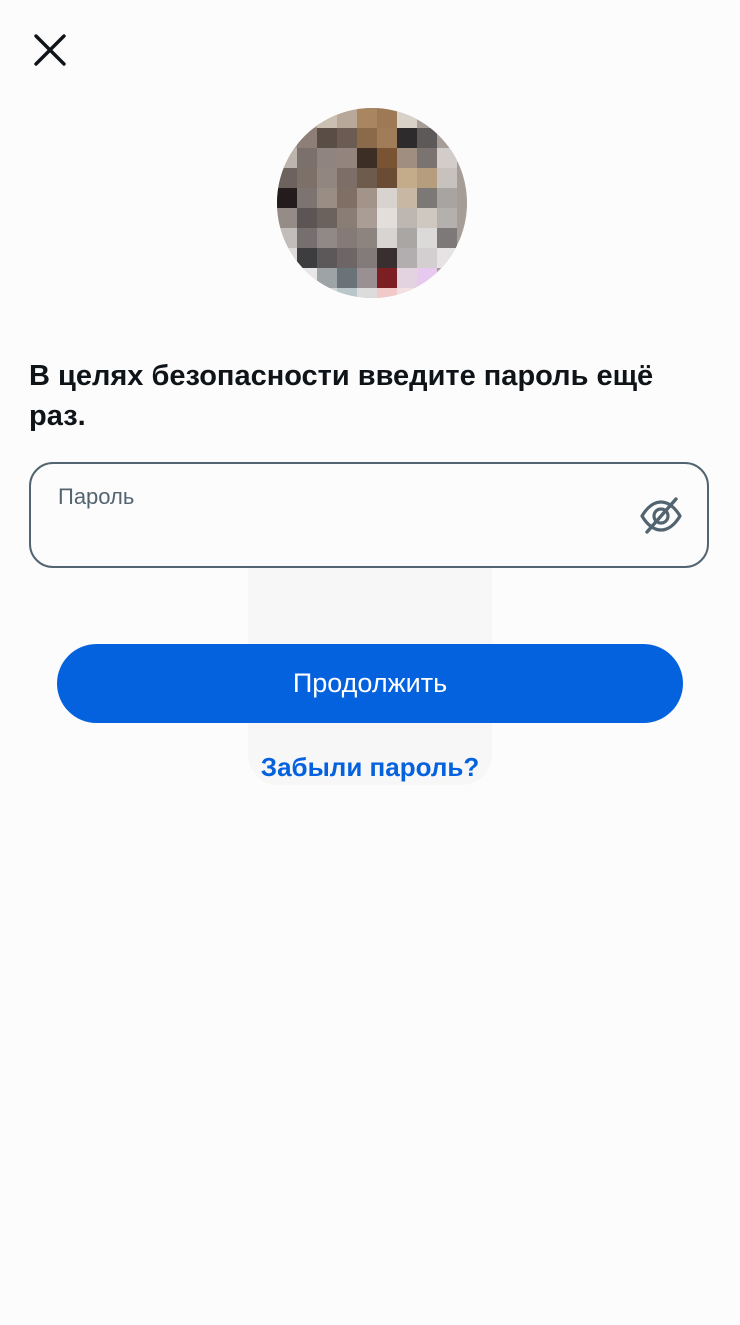 The width and height of the screenshot is (740, 1325). What do you see at coordinates (369, 515) in the screenshot?
I see `password-field: Пароль` at bounding box center [369, 515].